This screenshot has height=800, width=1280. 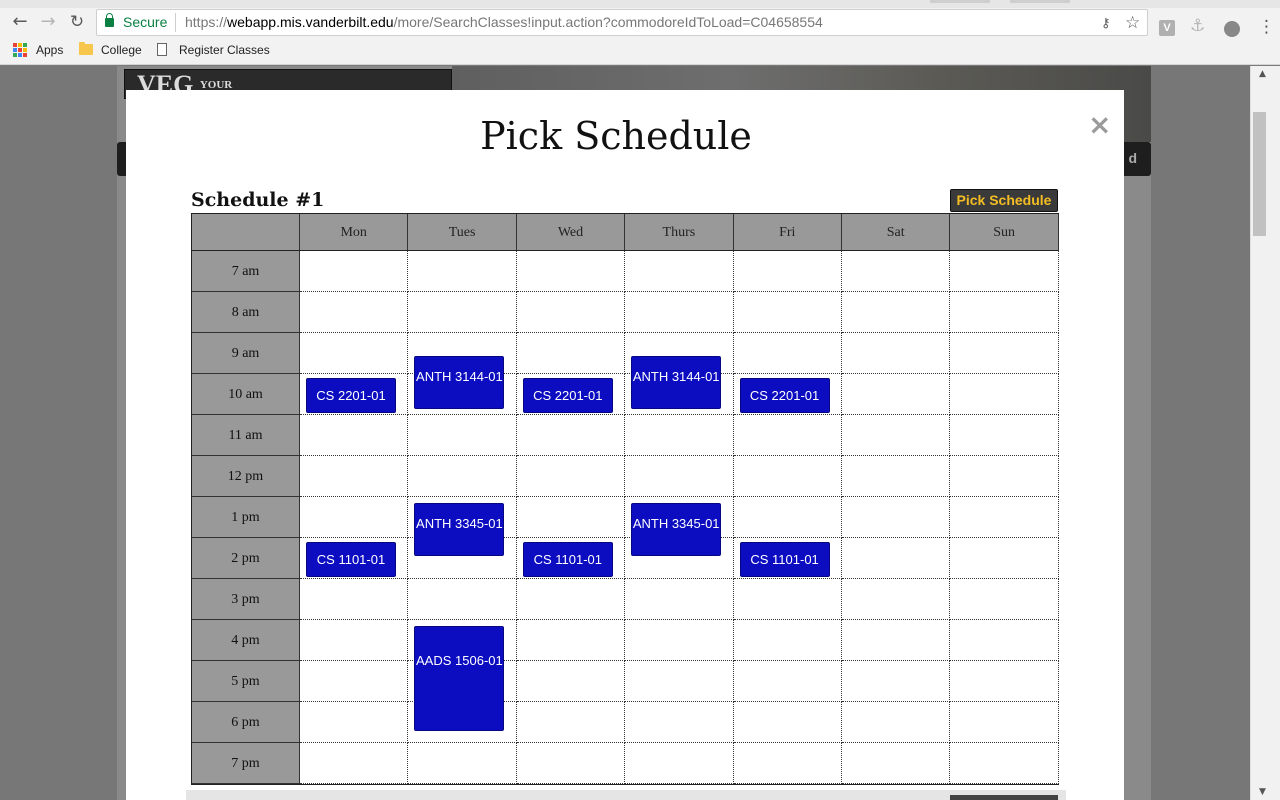 What do you see at coordinates (77, 22) in the screenshot?
I see `reload-icon: ↻` at bounding box center [77, 22].